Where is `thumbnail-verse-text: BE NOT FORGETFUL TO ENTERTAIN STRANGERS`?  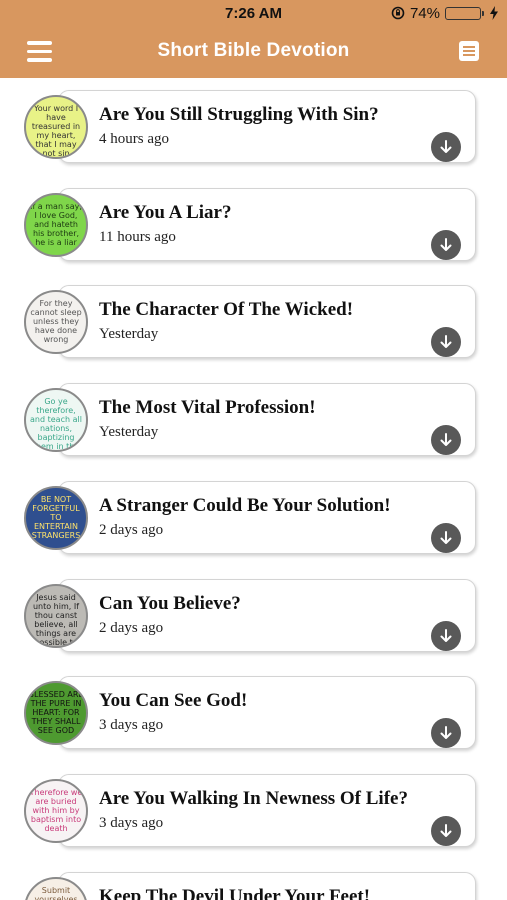 thumbnail-verse-text: BE NOT FORGETFUL TO ENTERTAIN STRANGERS is located at coordinates (56, 517).